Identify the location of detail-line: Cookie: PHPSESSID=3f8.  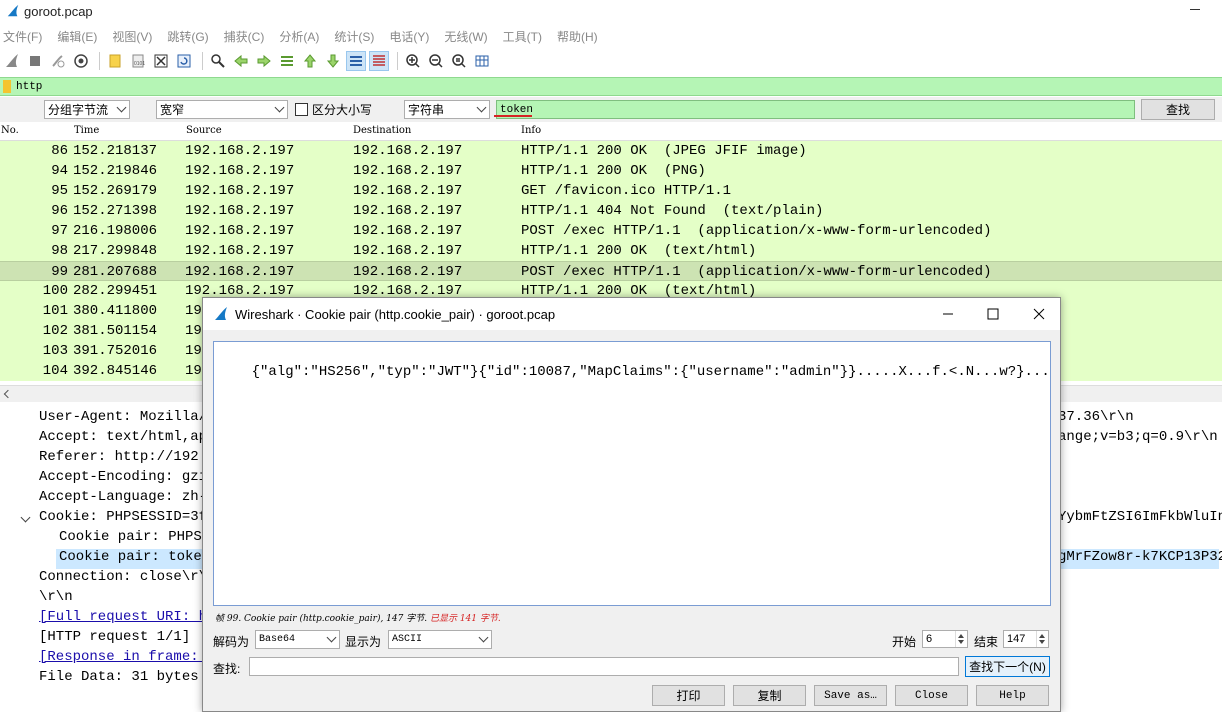
(127, 519).